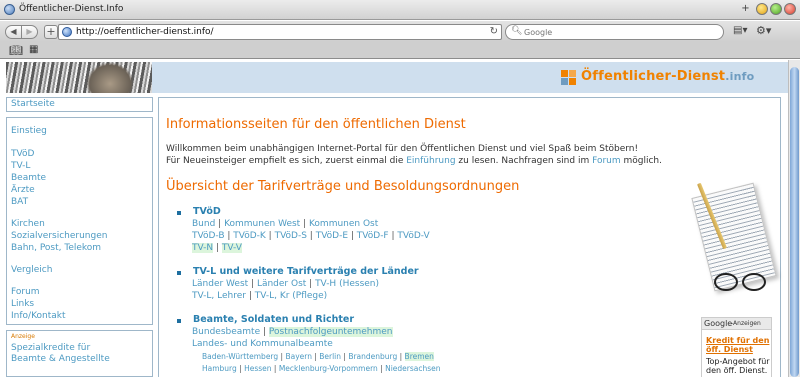  What do you see at coordinates (257, 368) in the screenshot?
I see `link-hessen: Hessen` at bounding box center [257, 368].